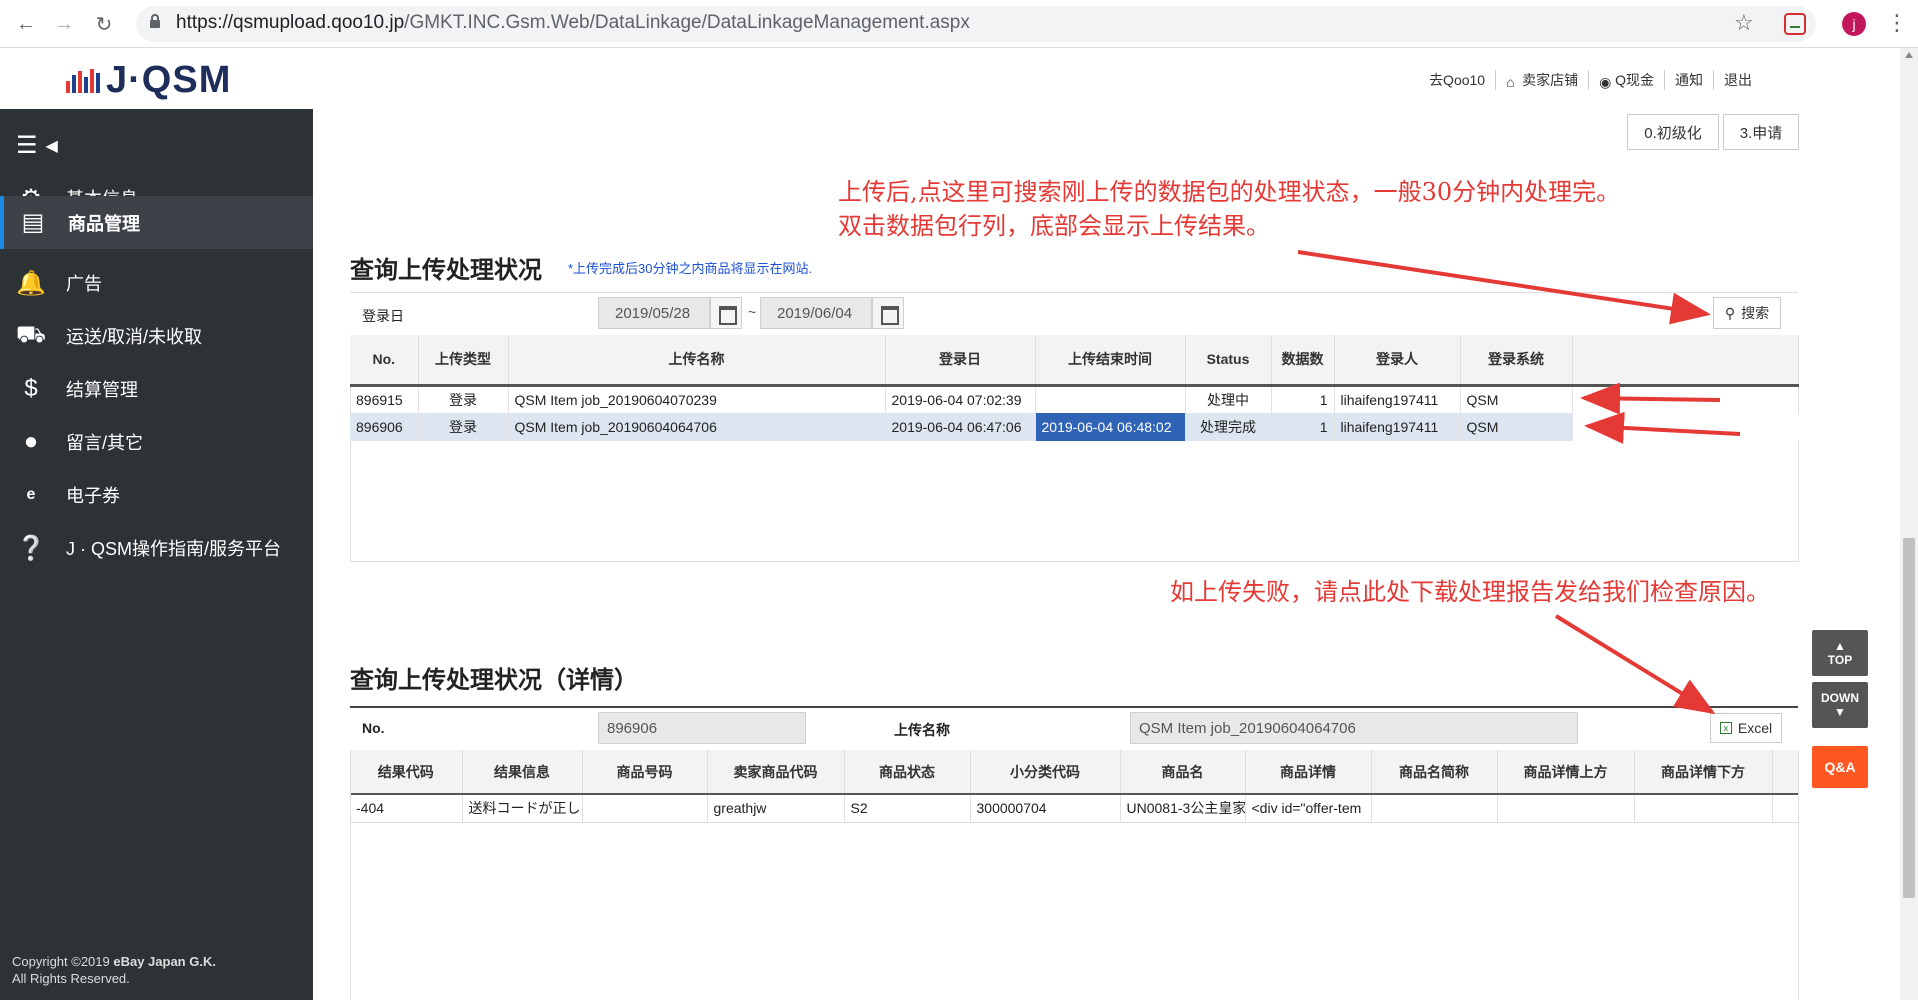  Describe the element at coordinates (93, 496) in the screenshot. I see `sidebar-item-label: 电子券` at that location.